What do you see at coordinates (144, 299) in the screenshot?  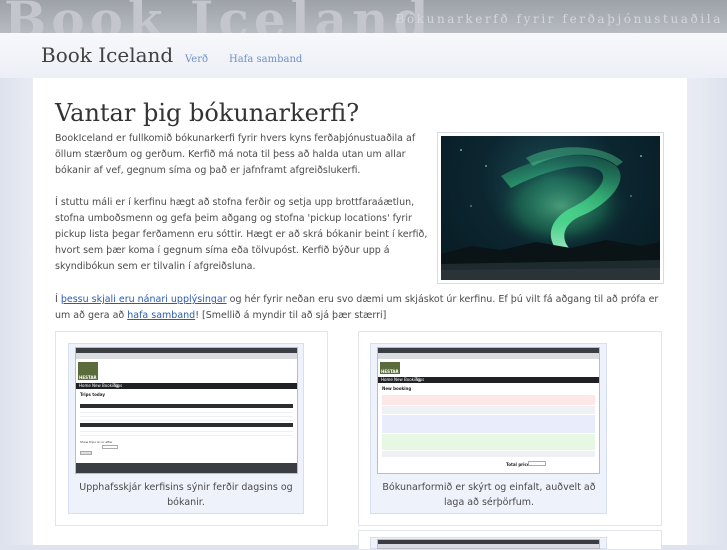 I see `document-link: þessu skjali eru nánari upplýsingar` at bounding box center [144, 299].